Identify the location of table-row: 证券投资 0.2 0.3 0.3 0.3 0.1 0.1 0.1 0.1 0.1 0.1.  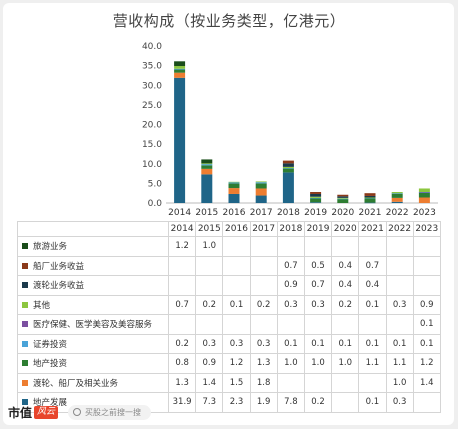
(229, 343).